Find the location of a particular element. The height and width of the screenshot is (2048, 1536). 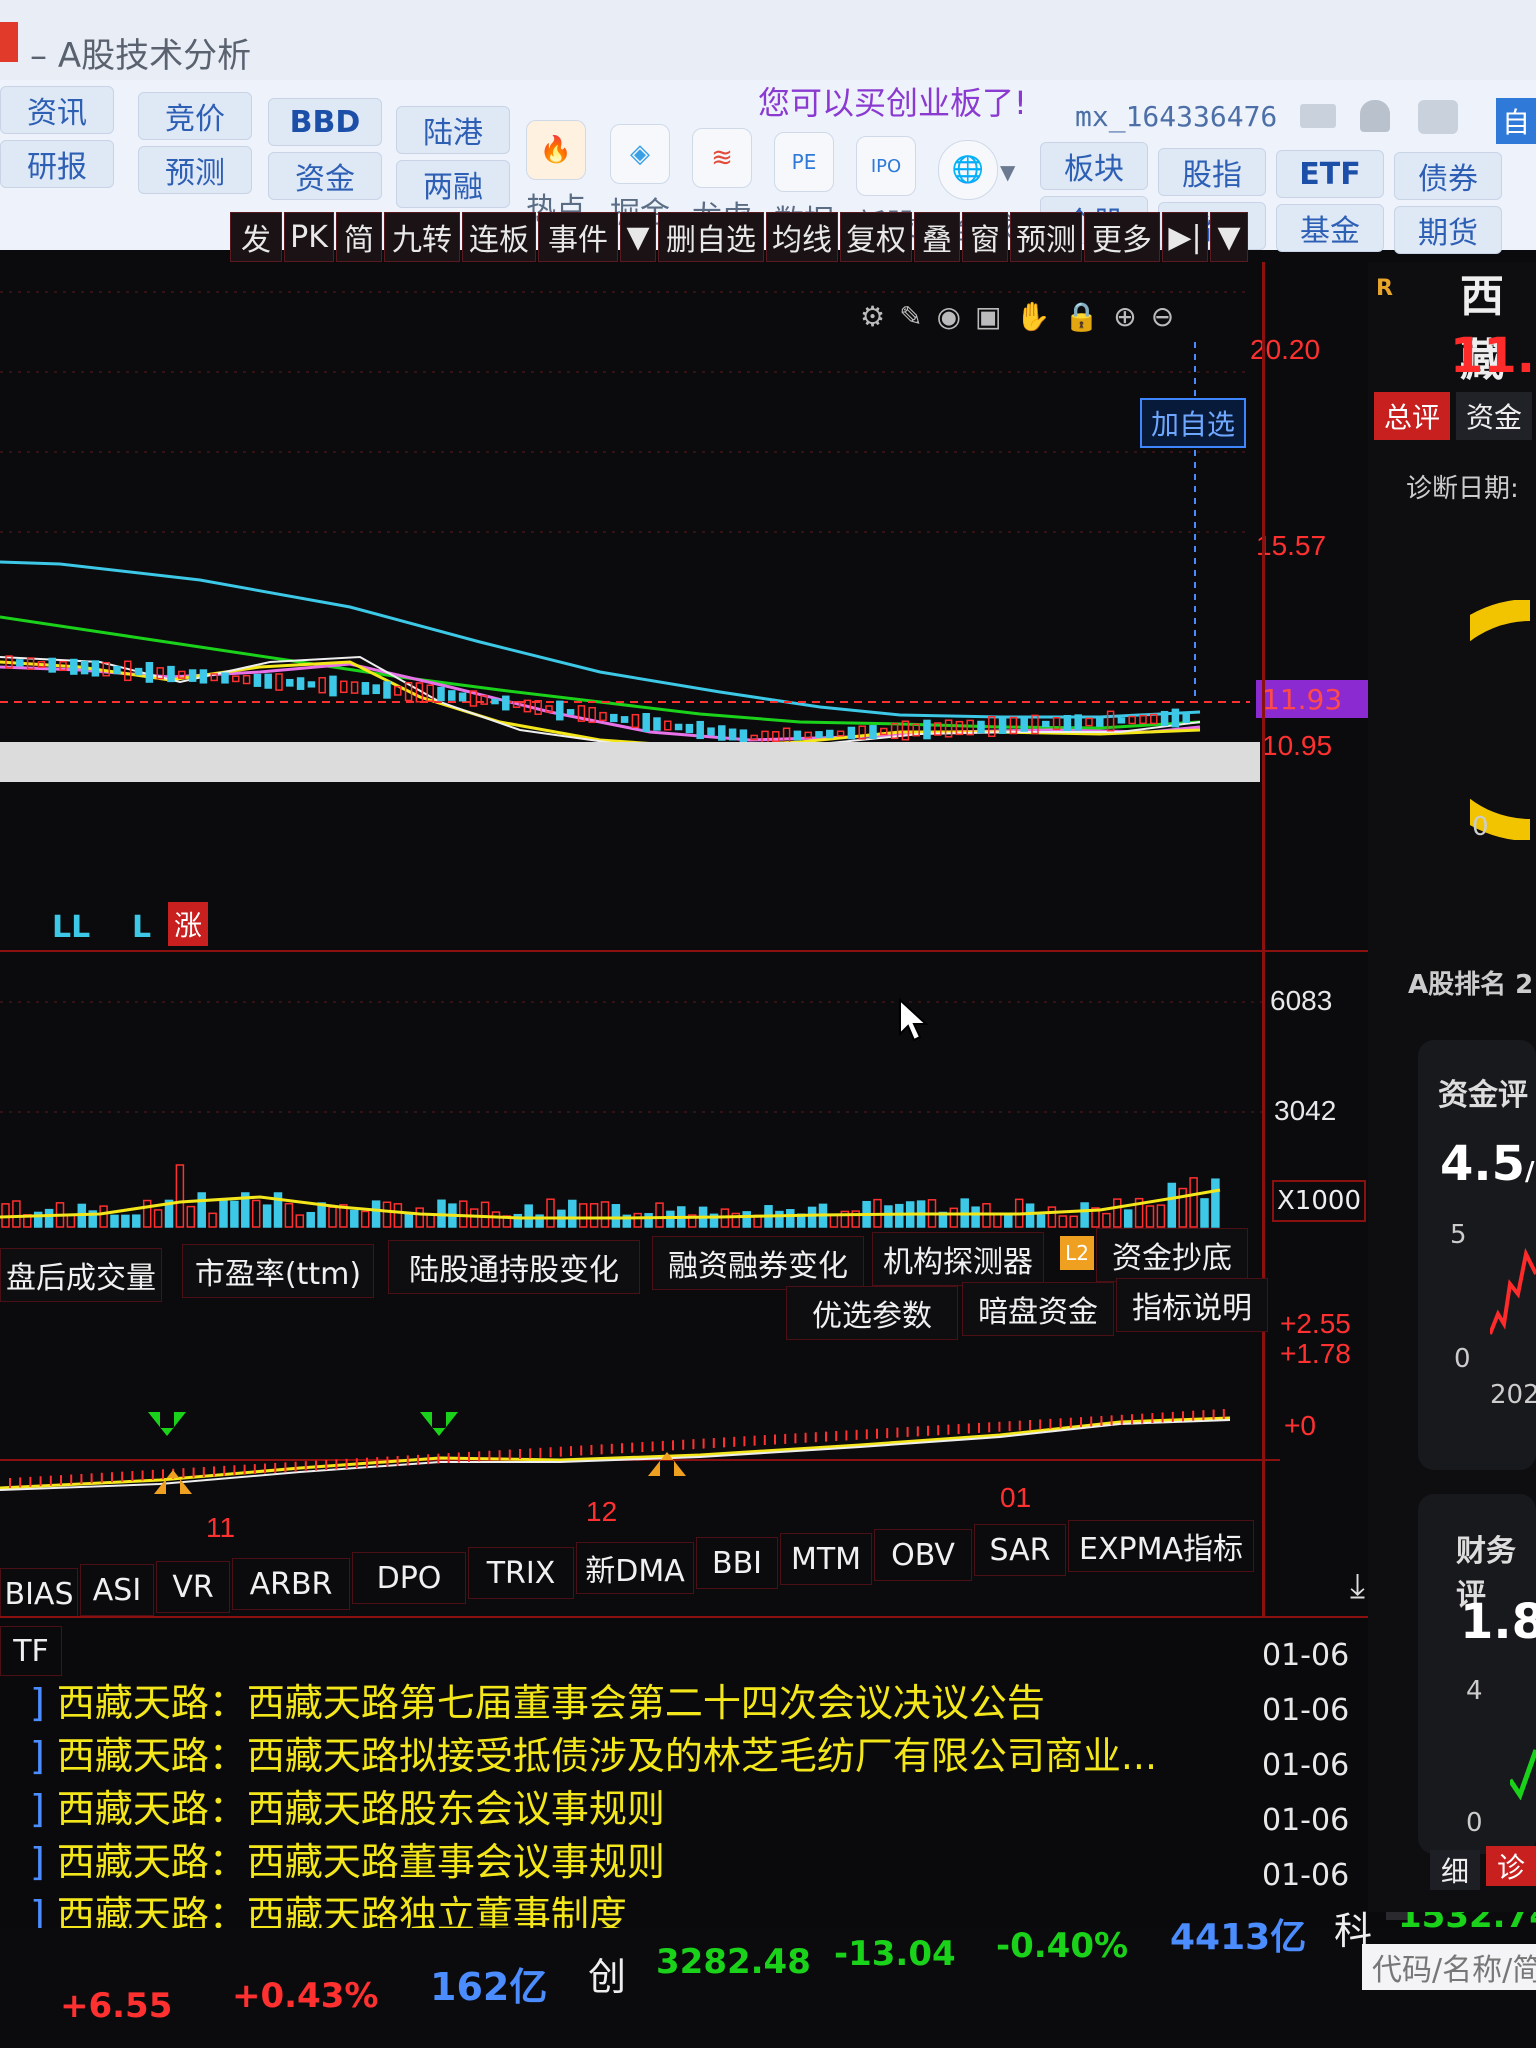

bell-icon is located at coordinates (1375, 116).